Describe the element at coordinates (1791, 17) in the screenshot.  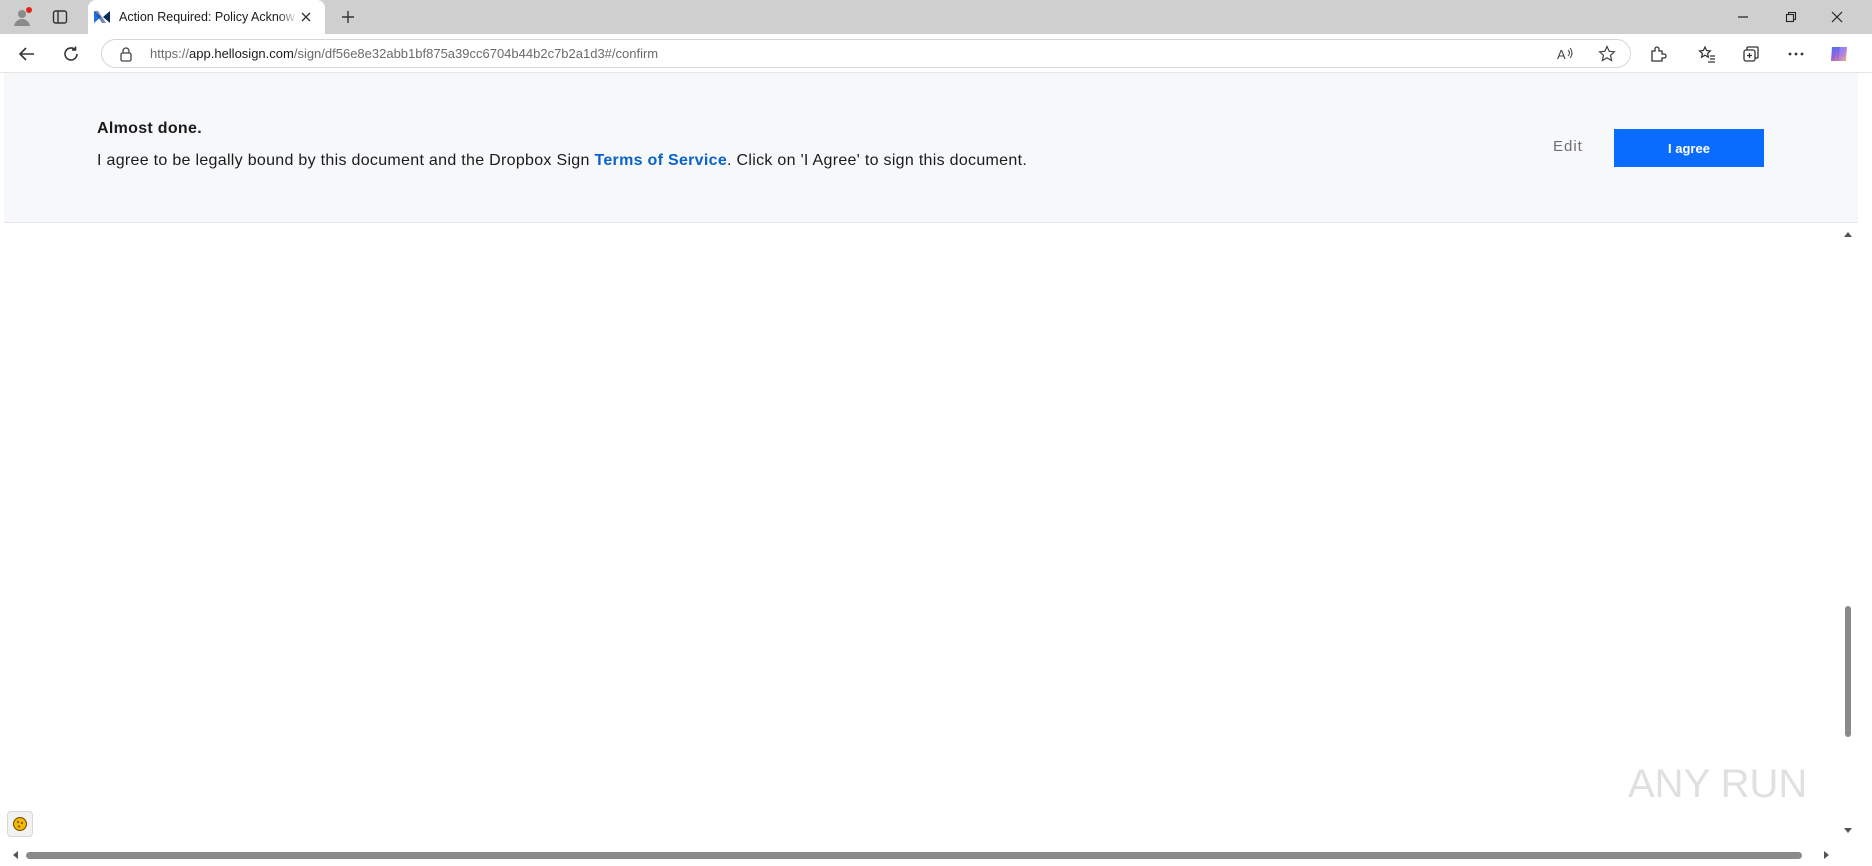
I see `restore-icon` at that location.